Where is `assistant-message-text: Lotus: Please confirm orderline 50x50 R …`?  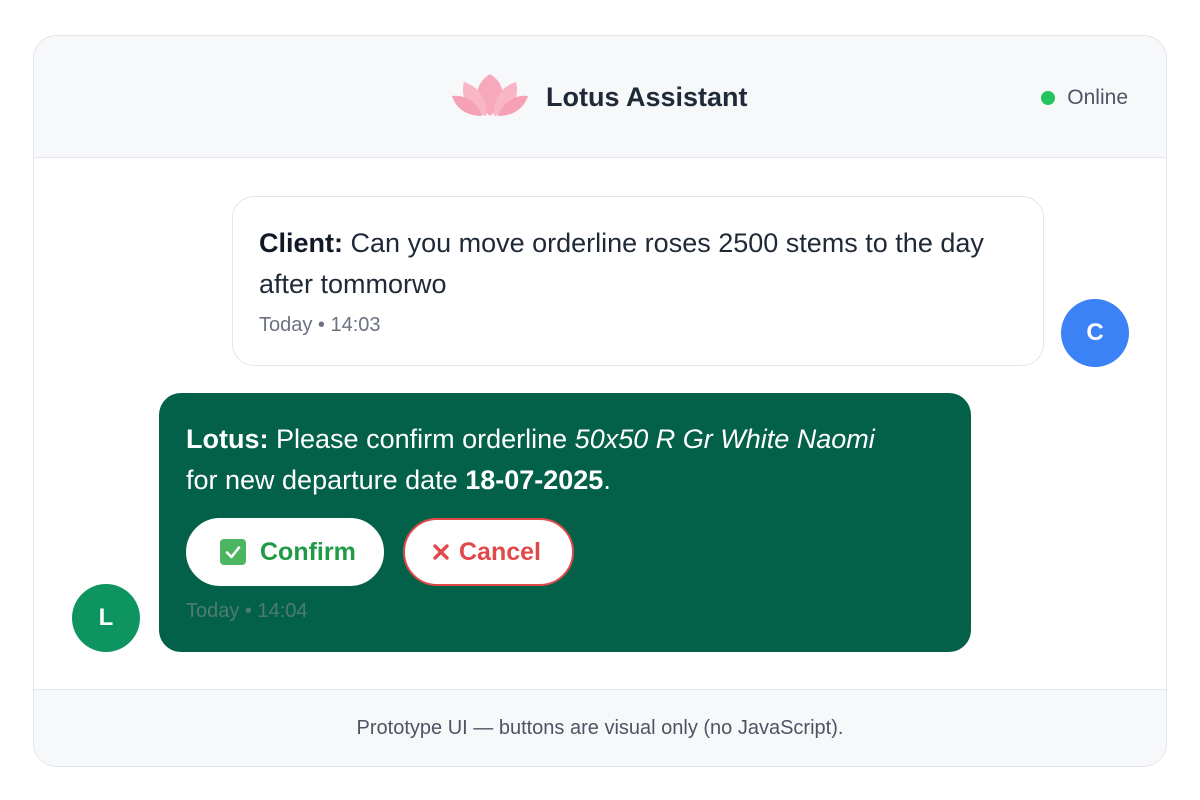 assistant-message-text: Lotus: Please confirm orderline 50x50 R … is located at coordinates (530, 459).